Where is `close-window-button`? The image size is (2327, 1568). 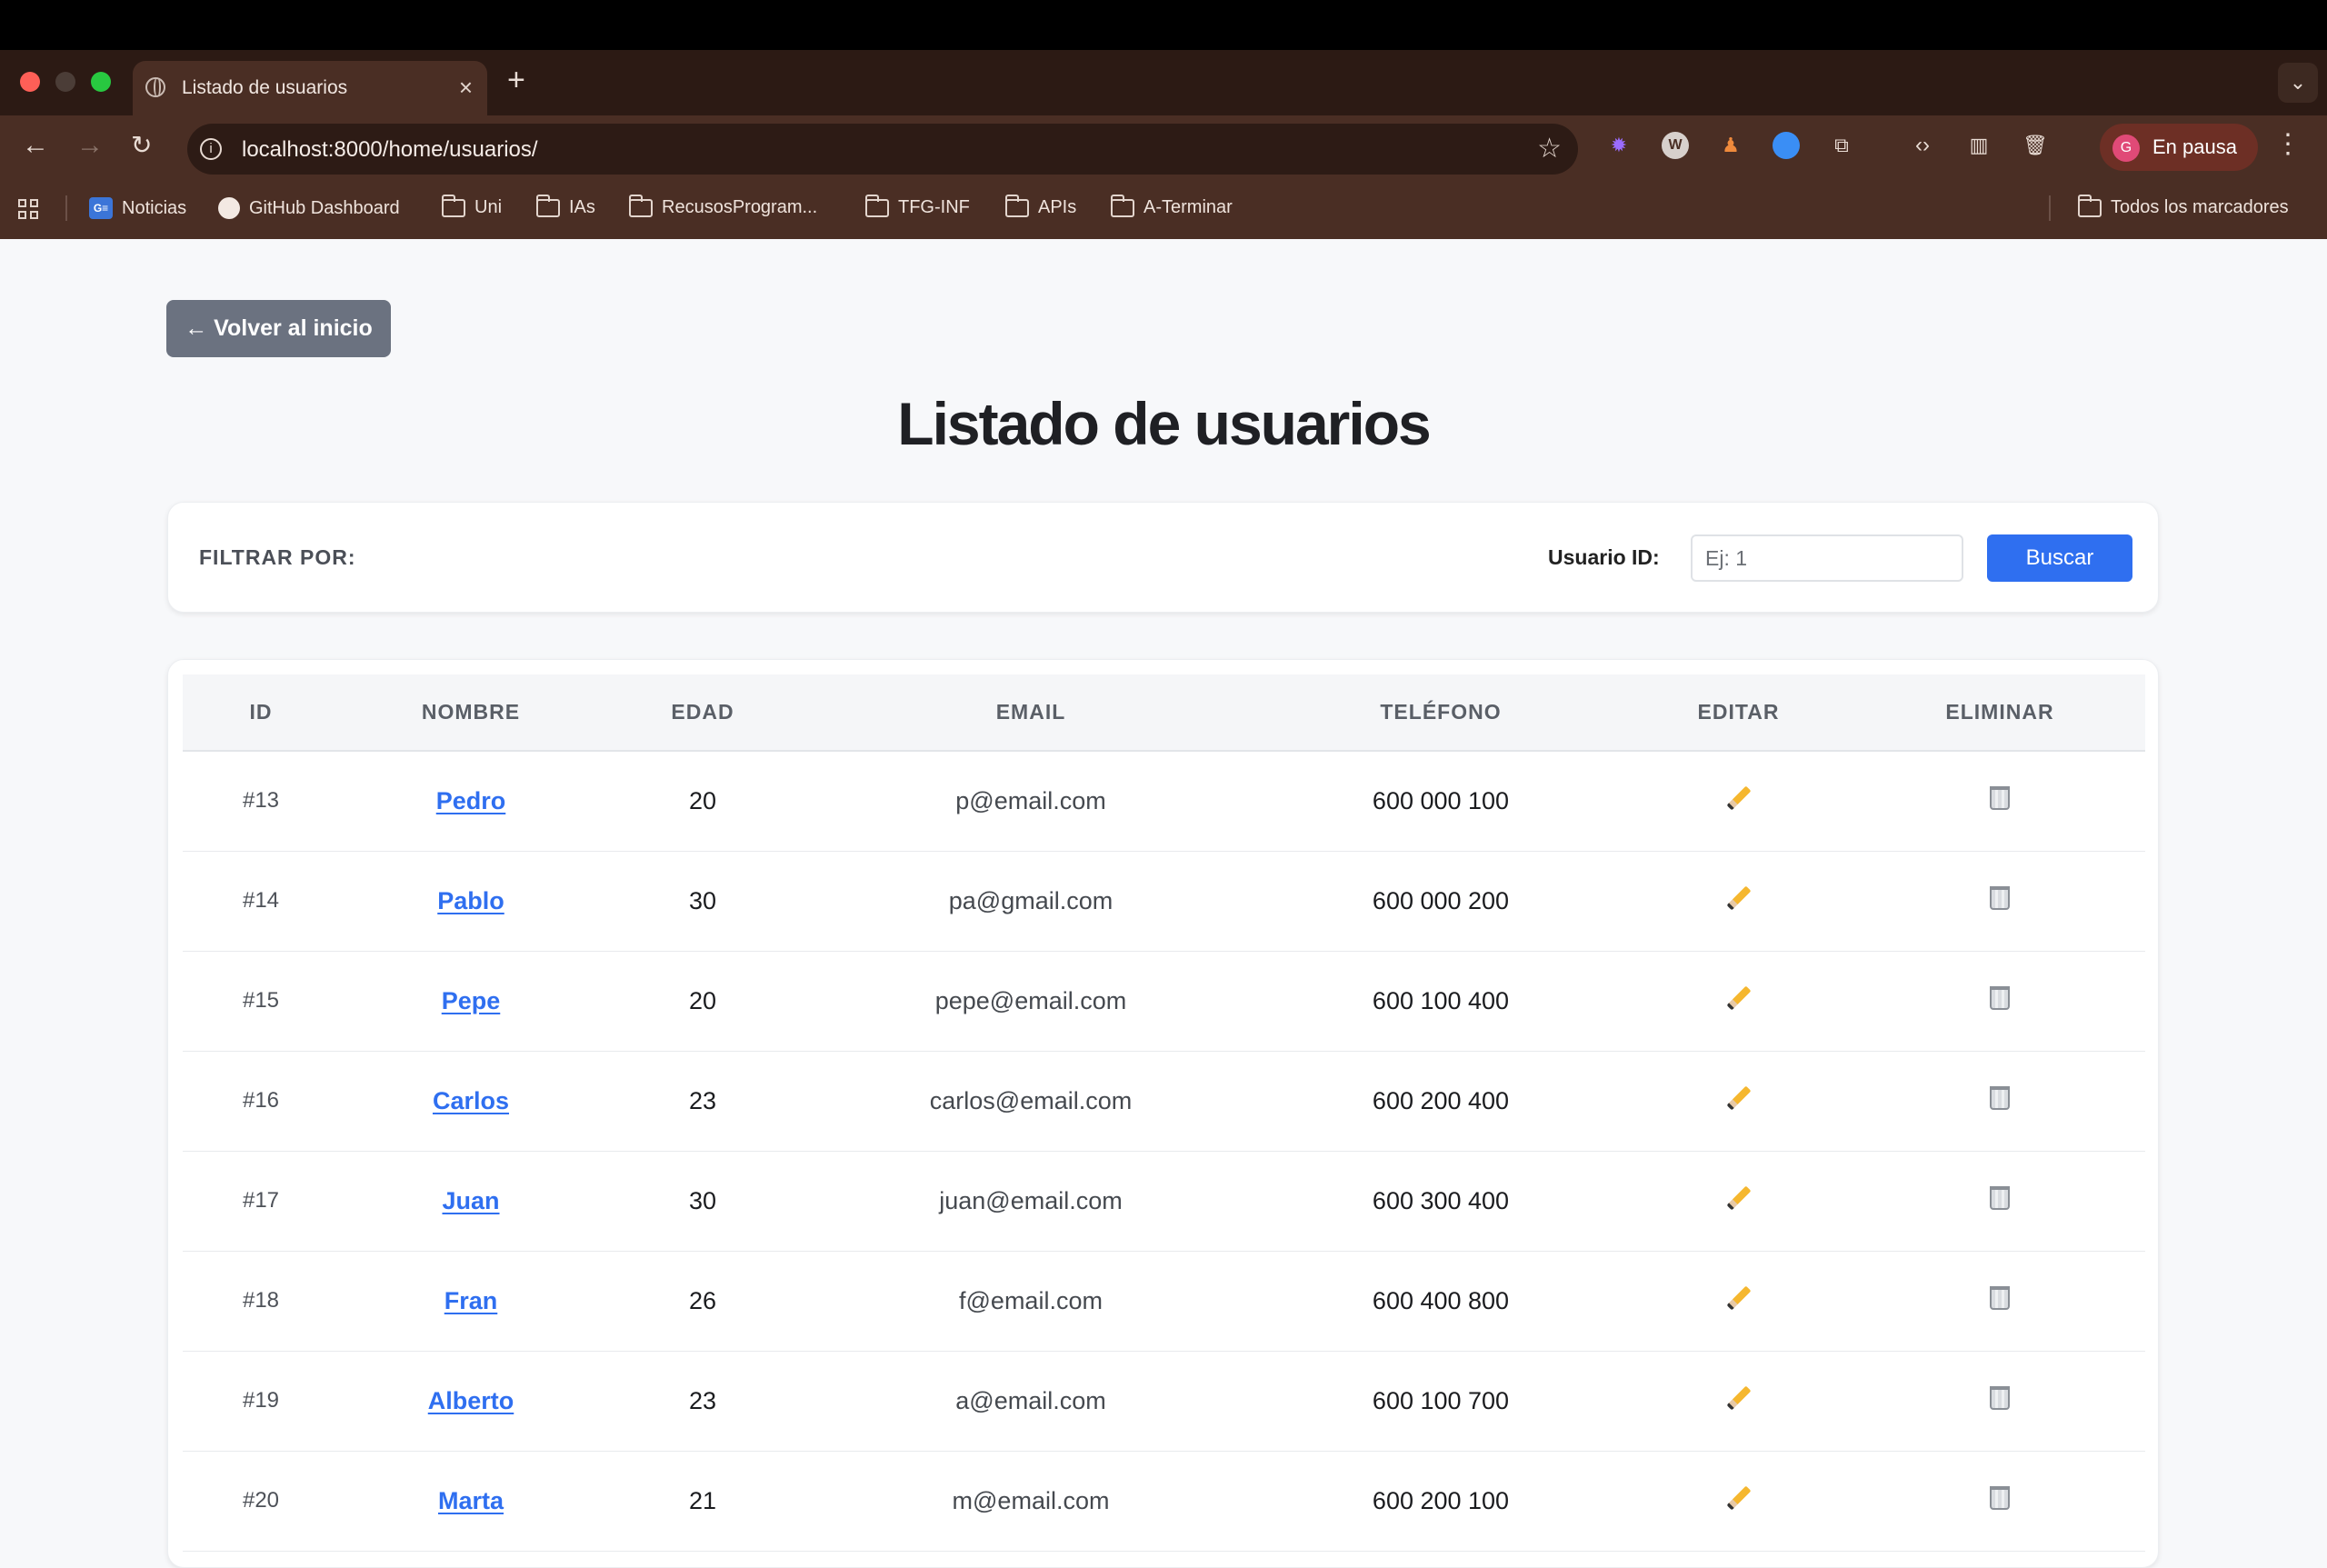 close-window-button is located at coordinates (30, 82).